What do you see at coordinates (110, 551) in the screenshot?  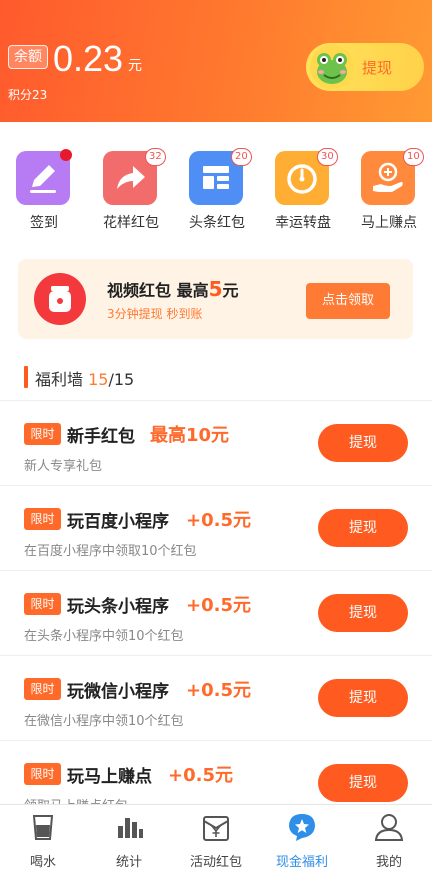 I see `task-description: 在百度小程序中领取10个红包` at bounding box center [110, 551].